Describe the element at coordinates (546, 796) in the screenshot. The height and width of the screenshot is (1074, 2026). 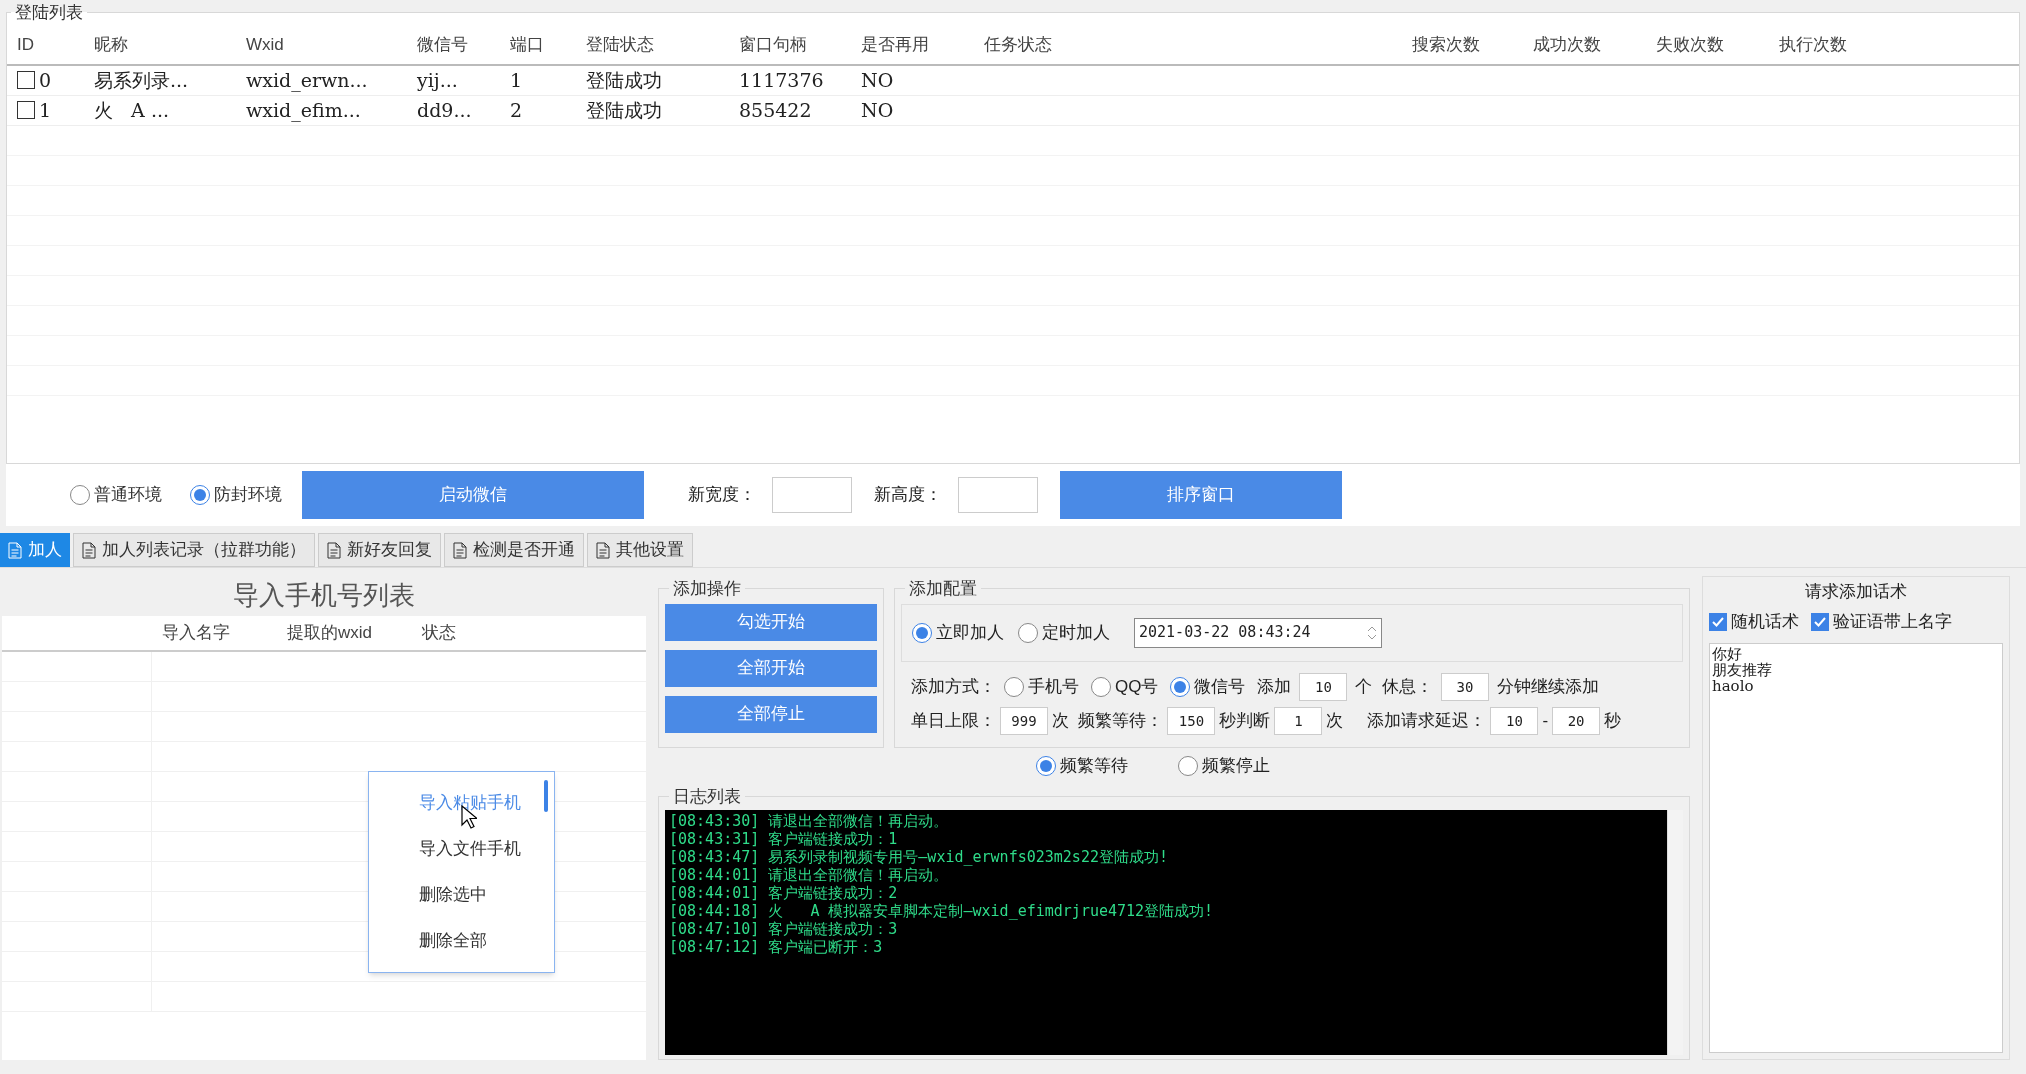
I see `scroll-thumb` at that location.